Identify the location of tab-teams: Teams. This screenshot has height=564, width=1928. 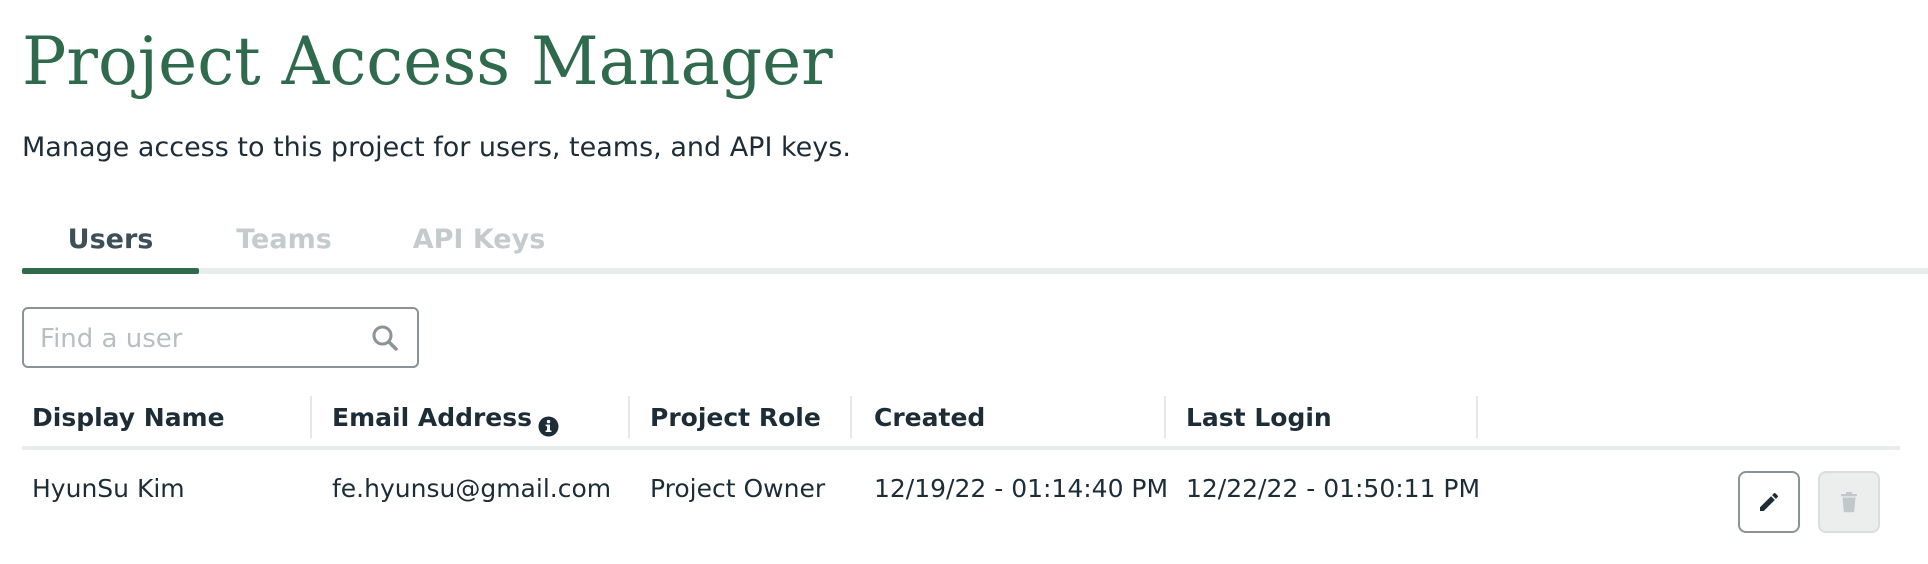
(284, 244).